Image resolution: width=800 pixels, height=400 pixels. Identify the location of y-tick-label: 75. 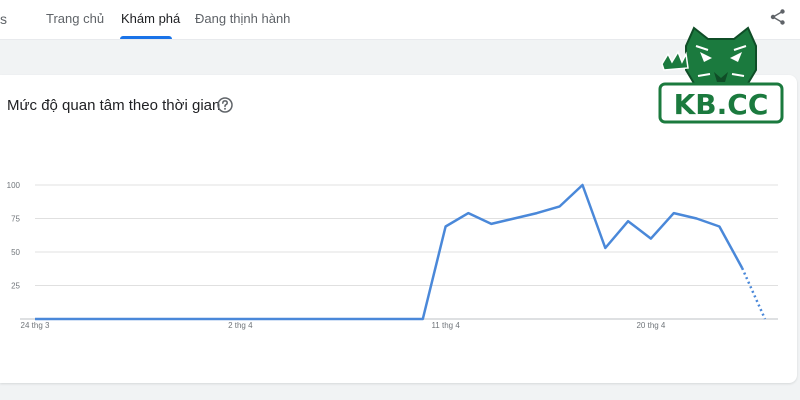
(15, 219).